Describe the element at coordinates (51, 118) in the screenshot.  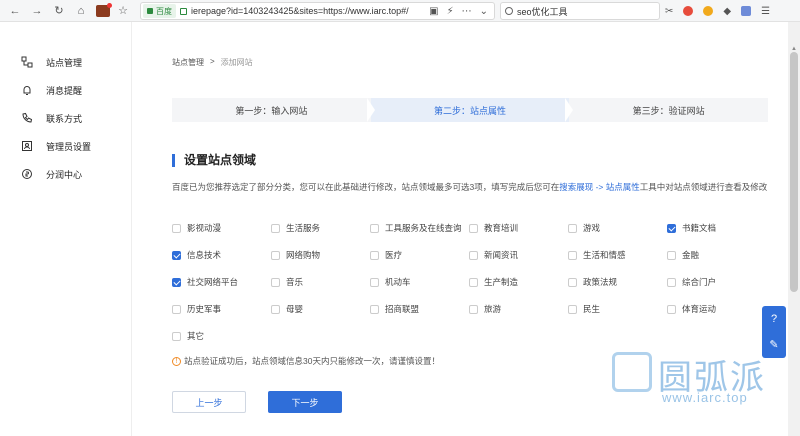
I see `sidebar-item-contact: 联系方式` at that location.